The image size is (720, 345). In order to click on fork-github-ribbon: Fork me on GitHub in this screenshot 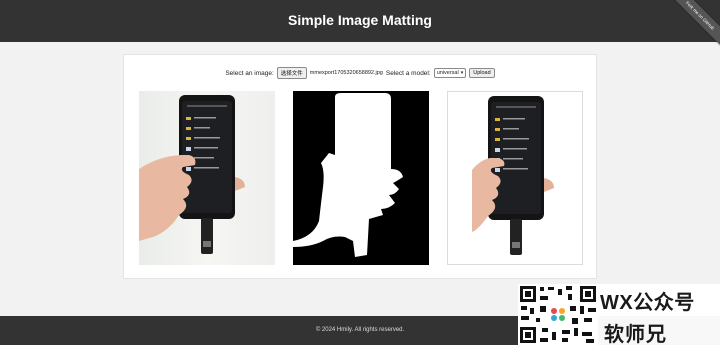, I will do `click(691, 26)`.